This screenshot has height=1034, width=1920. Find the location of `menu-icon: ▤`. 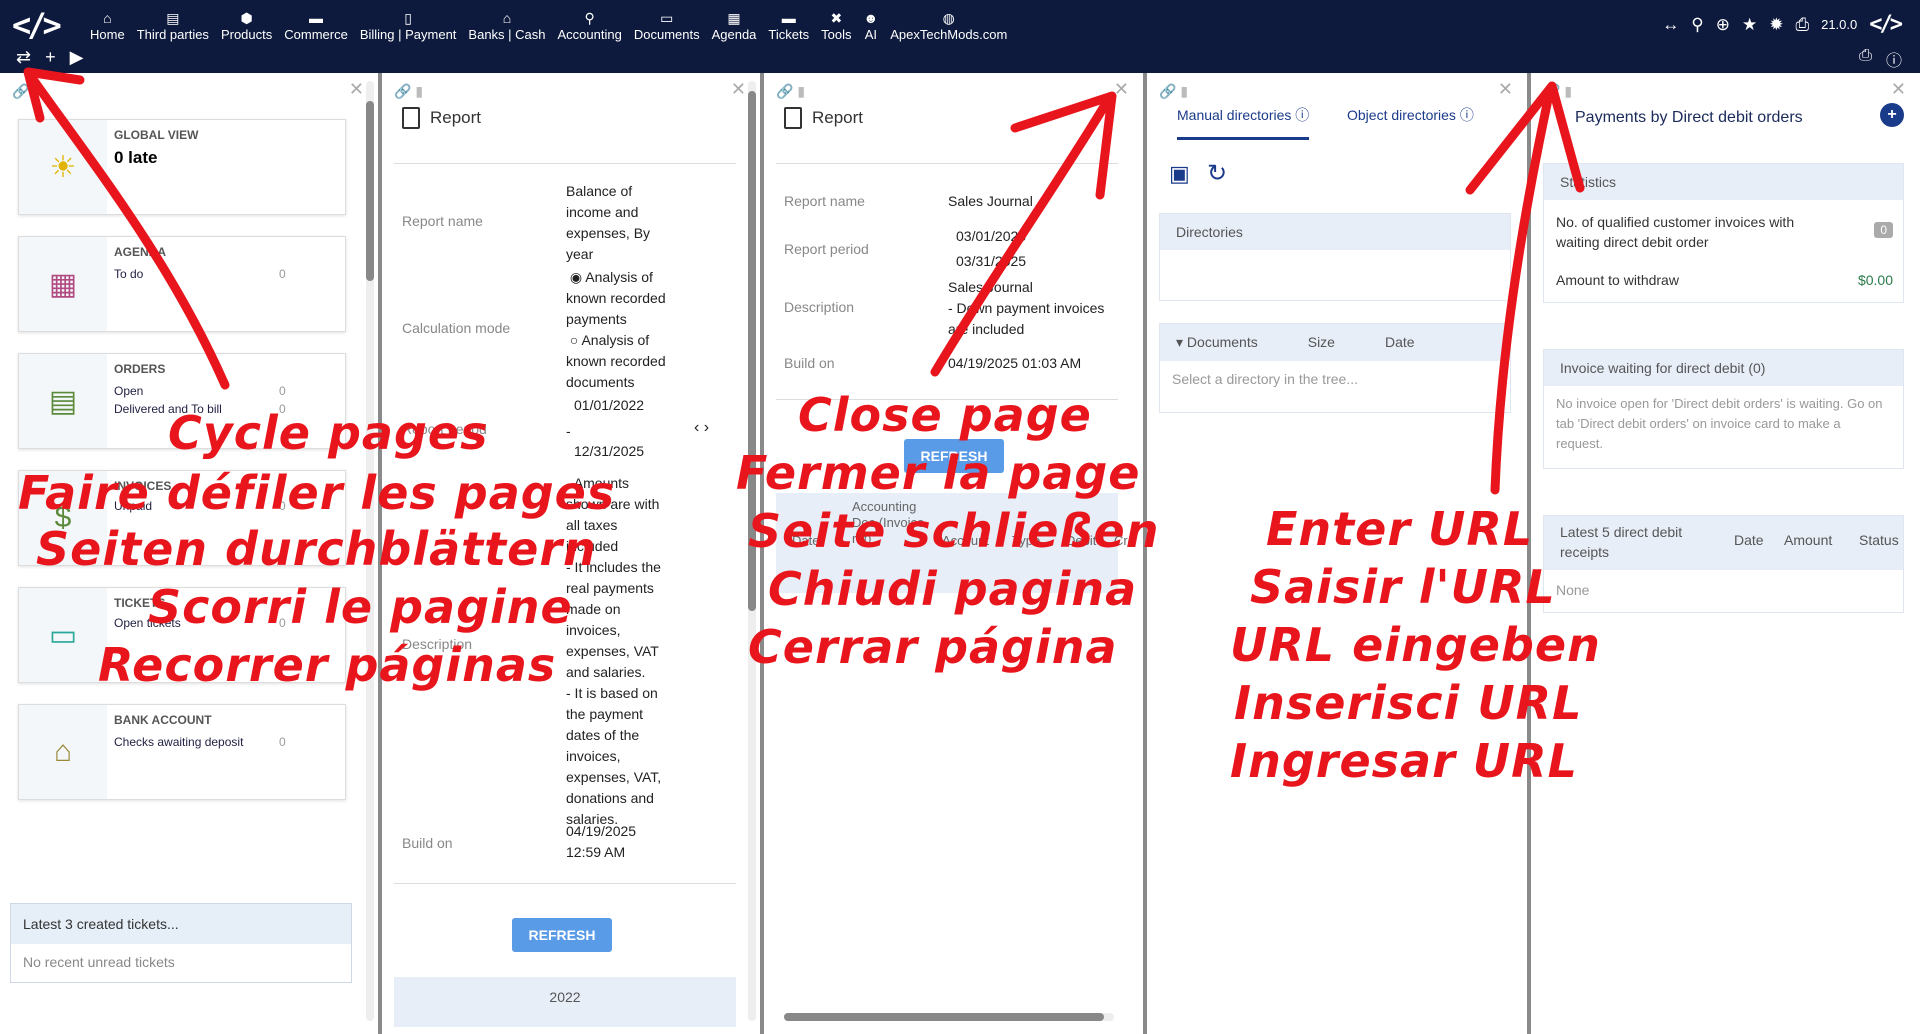

menu-icon: ▤ is located at coordinates (173, 18).